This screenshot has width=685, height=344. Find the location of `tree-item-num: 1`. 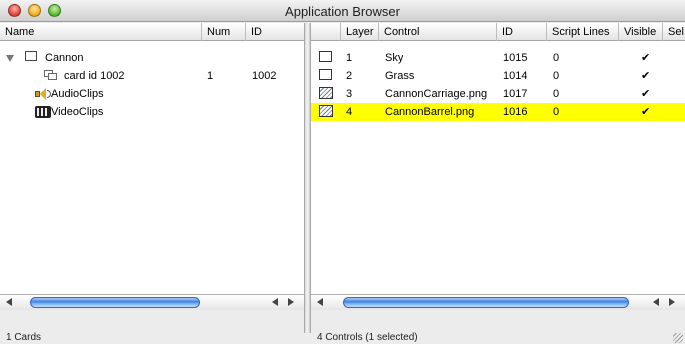

tree-item-num: 1 is located at coordinates (210, 76).